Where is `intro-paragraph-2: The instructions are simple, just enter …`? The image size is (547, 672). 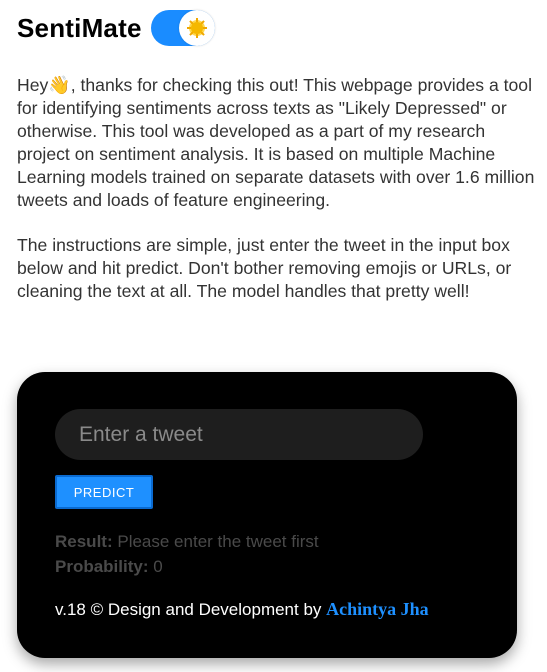
intro-paragraph-2: The instructions are simple, just enter … is located at coordinates (264, 268).